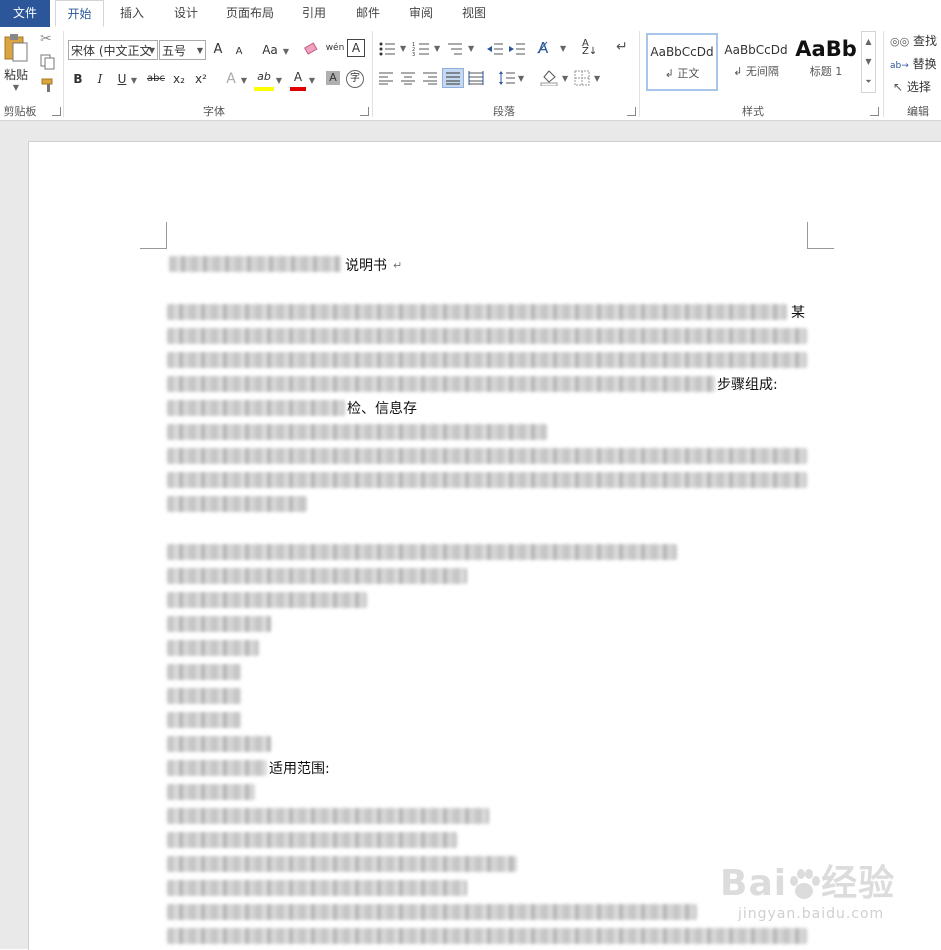  What do you see at coordinates (312, 79) in the screenshot?
I see `font-color-dropdown-icon: ▼` at bounding box center [312, 79].